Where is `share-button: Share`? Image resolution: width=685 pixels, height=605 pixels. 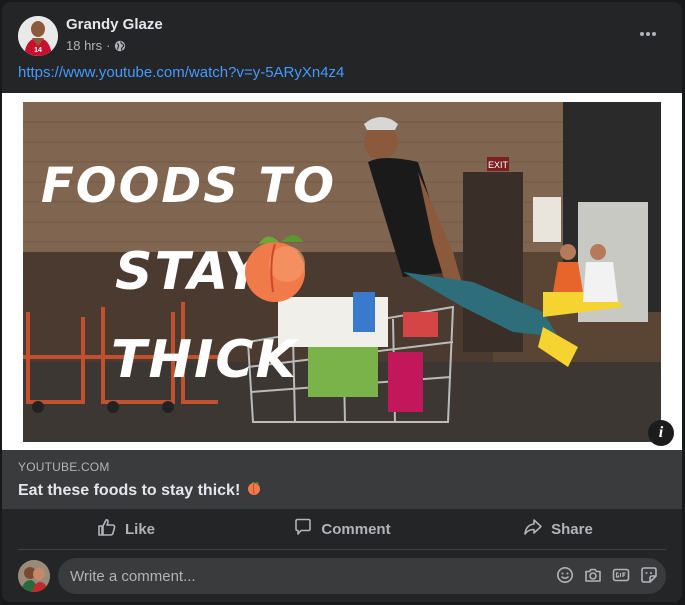 share-button: Share is located at coordinates (558, 529).